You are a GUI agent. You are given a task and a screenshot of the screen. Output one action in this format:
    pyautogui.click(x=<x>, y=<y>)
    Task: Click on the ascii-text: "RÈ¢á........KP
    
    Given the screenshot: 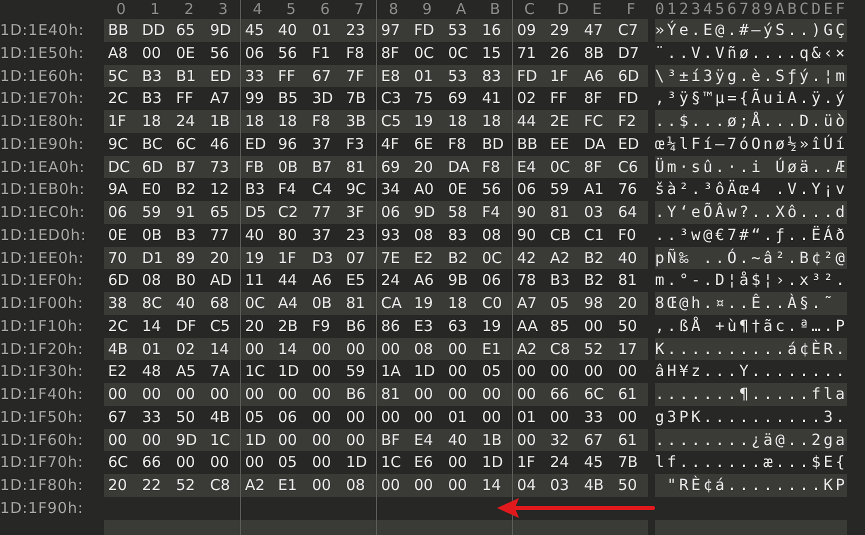 What is the action you would take?
    pyautogui.click(x=751, y=485)
    